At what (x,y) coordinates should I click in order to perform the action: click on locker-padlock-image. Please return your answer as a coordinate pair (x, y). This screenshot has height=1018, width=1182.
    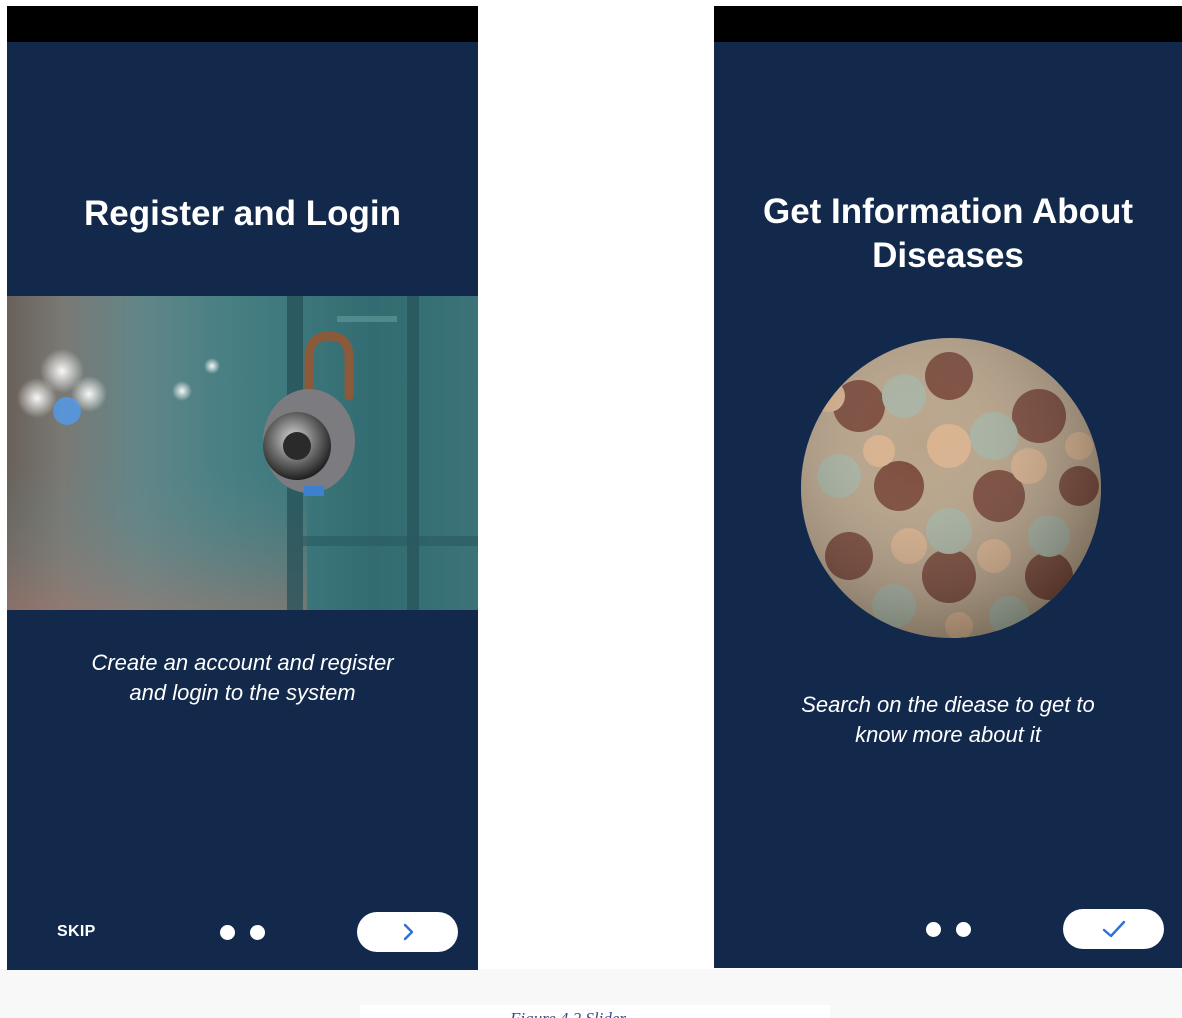
    Looking at the image, I should click on (242, 453).